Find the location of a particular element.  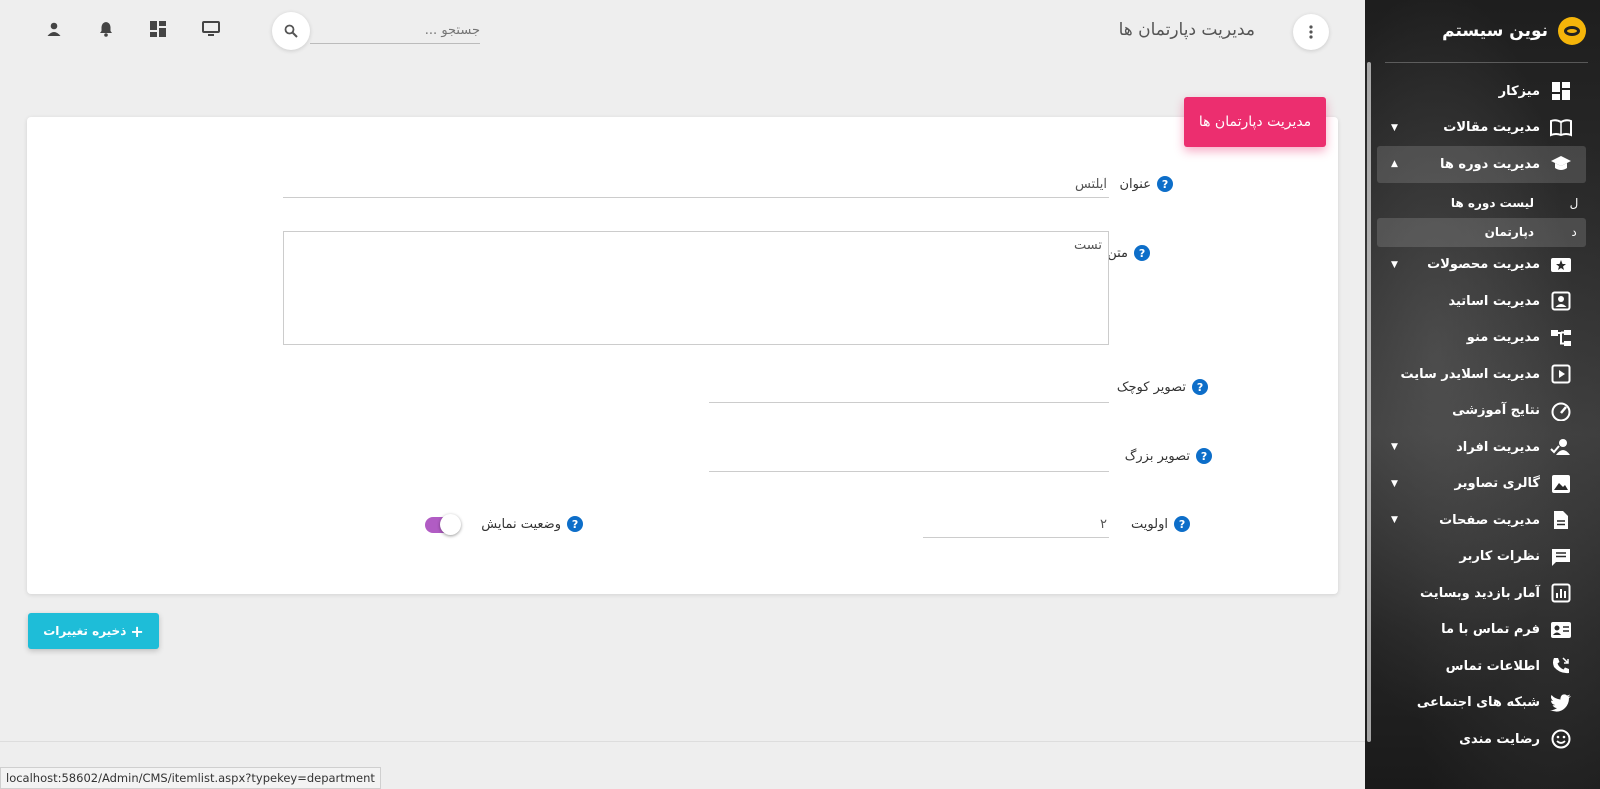

brand-title: نوین سیستم is located at coordinates (1495, 31).